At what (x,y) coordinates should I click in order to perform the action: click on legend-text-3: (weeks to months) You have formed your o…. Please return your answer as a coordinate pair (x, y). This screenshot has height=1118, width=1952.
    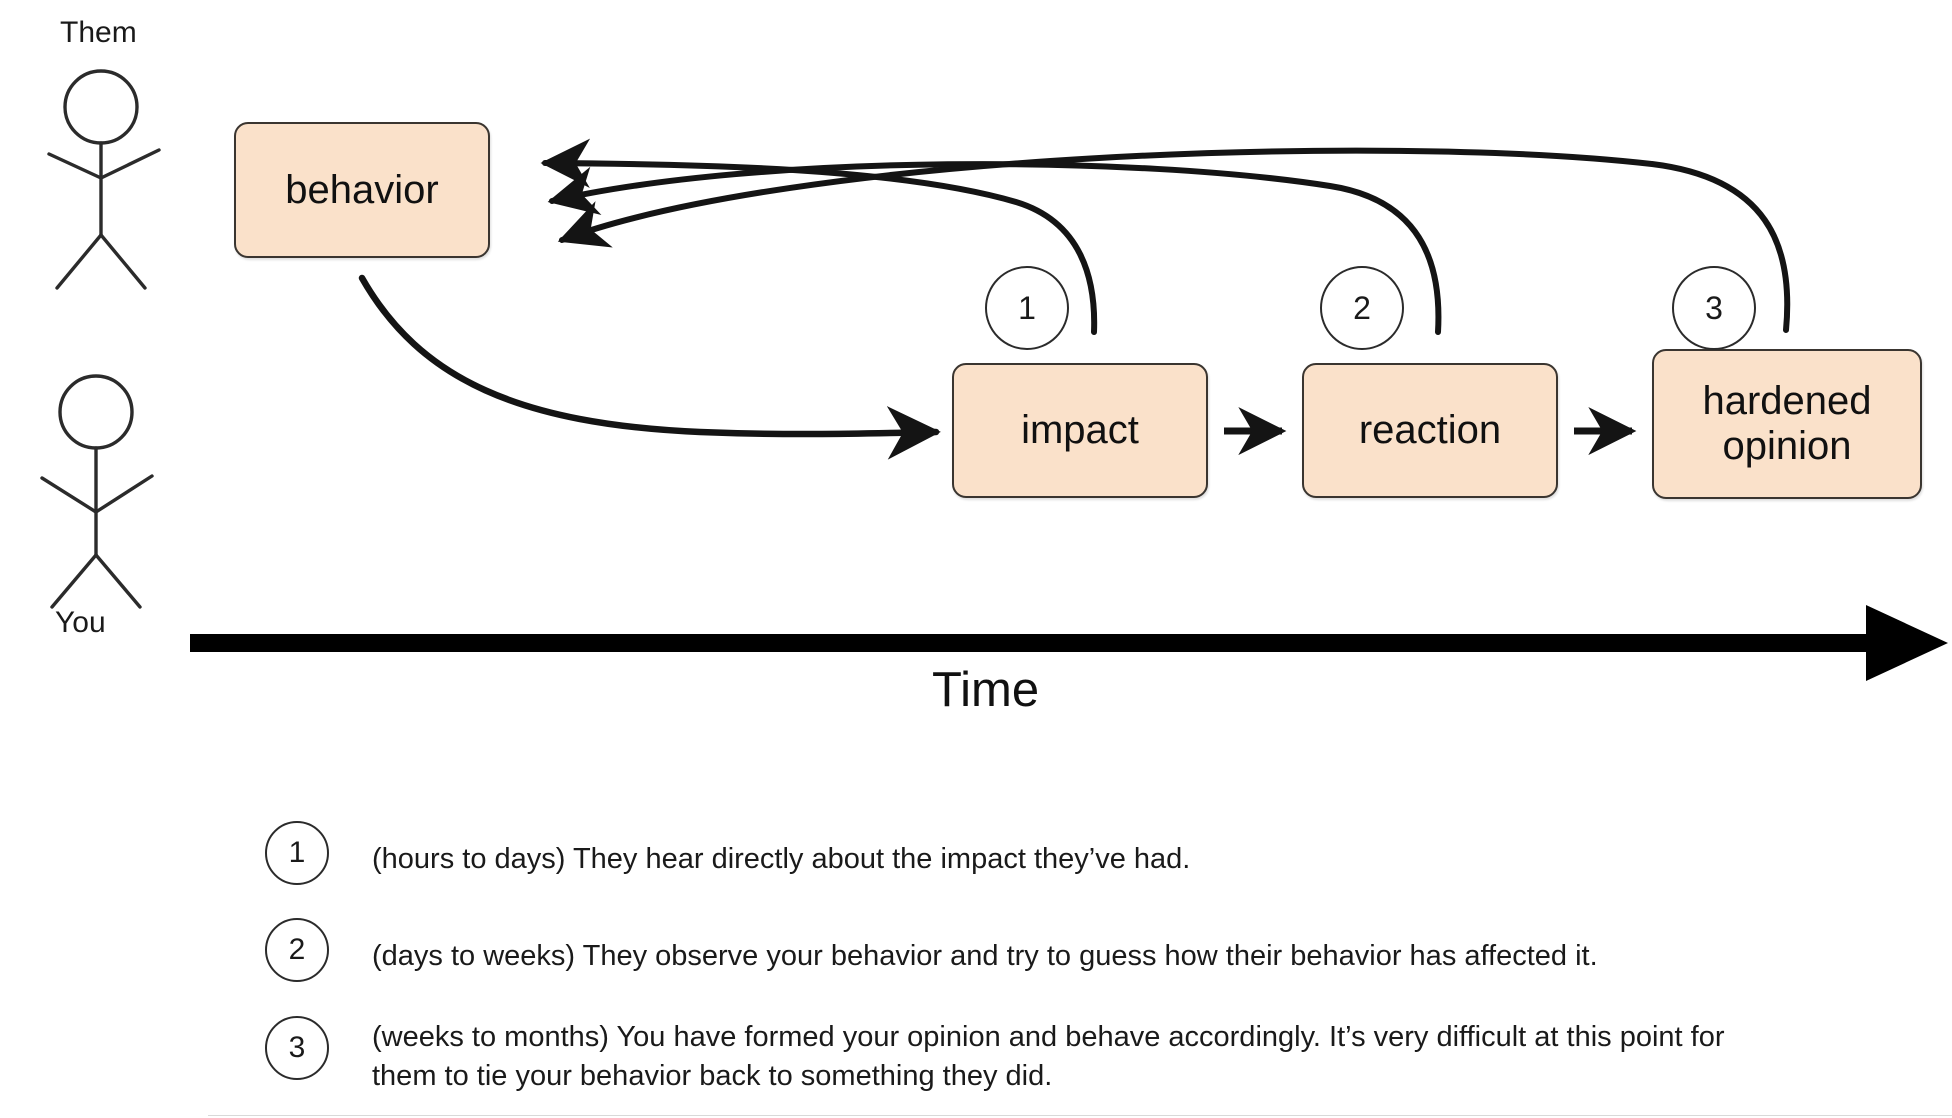
    Looking at the image, I should click on (1048, 1056).